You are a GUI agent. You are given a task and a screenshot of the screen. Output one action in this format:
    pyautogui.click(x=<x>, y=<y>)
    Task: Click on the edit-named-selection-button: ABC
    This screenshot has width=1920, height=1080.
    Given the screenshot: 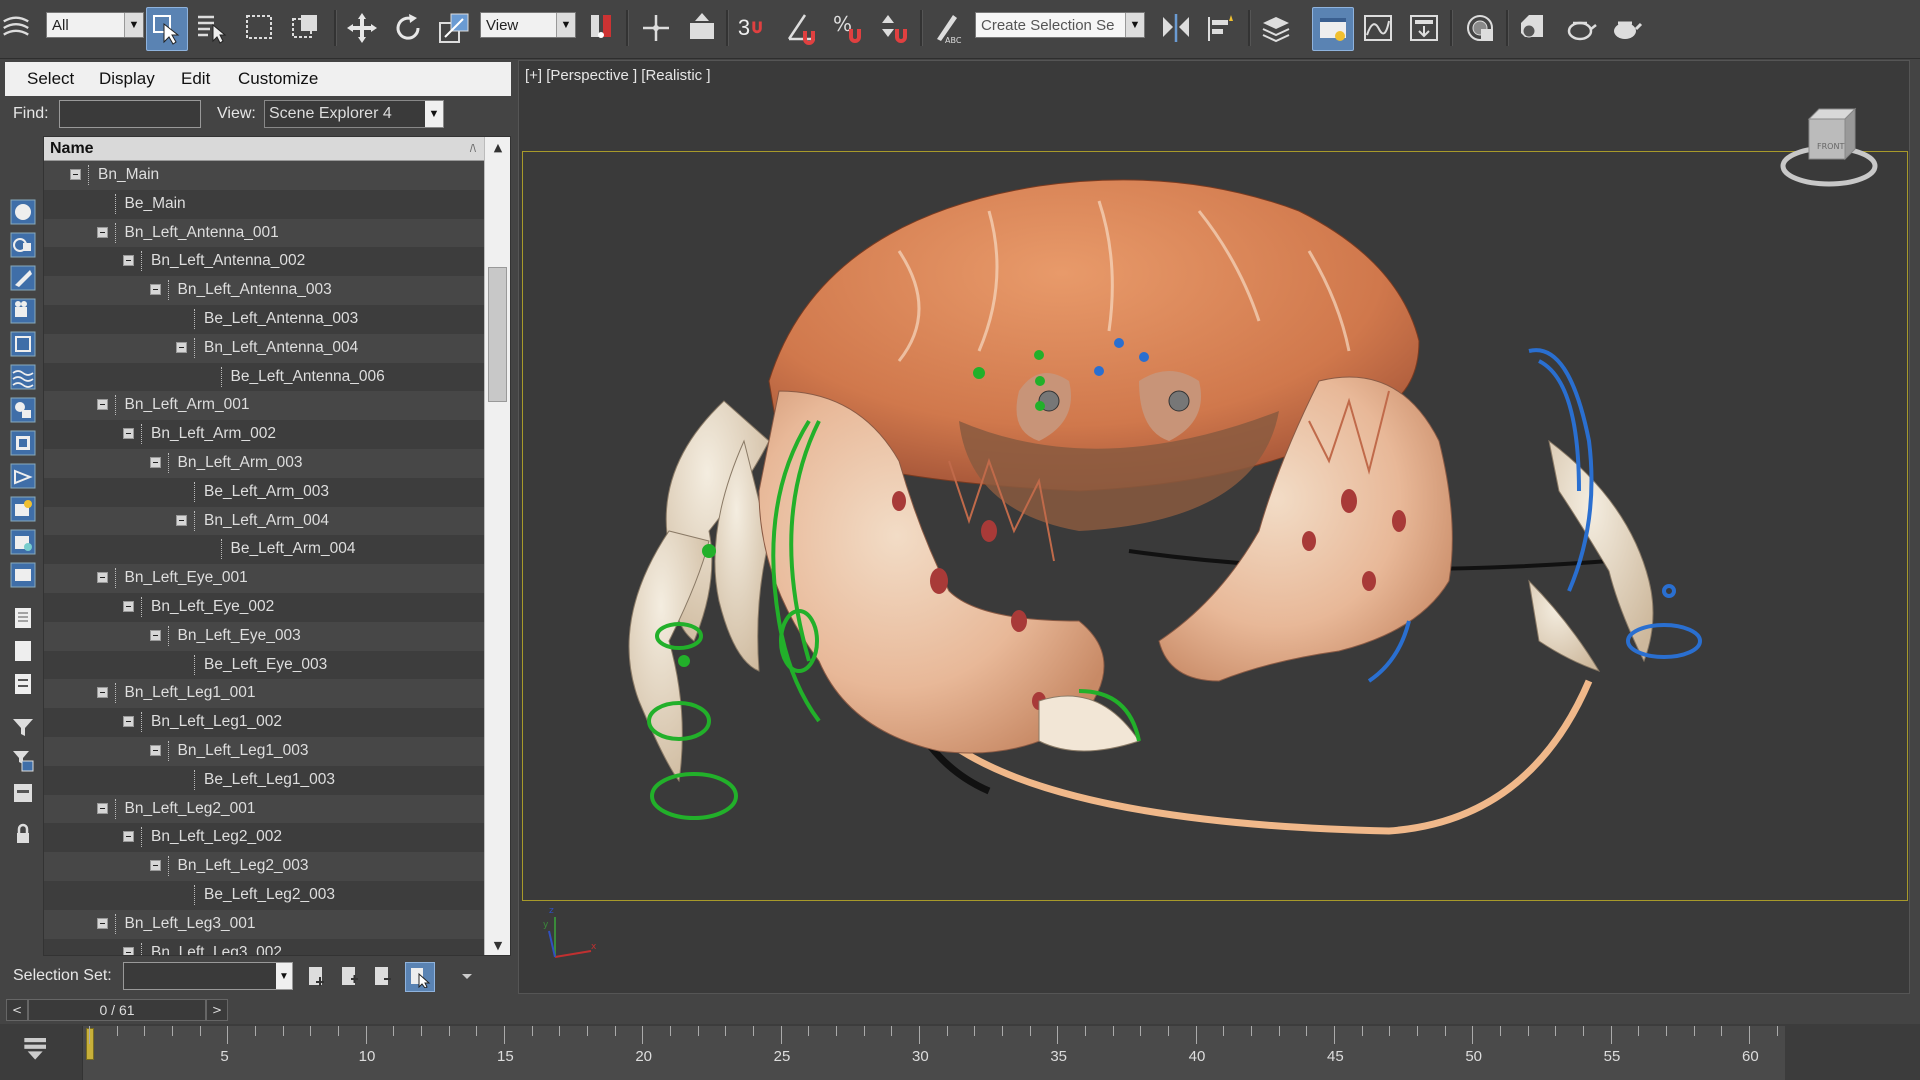 What is the action you would take?
    pyautogui.click(x=948, y=28)
    